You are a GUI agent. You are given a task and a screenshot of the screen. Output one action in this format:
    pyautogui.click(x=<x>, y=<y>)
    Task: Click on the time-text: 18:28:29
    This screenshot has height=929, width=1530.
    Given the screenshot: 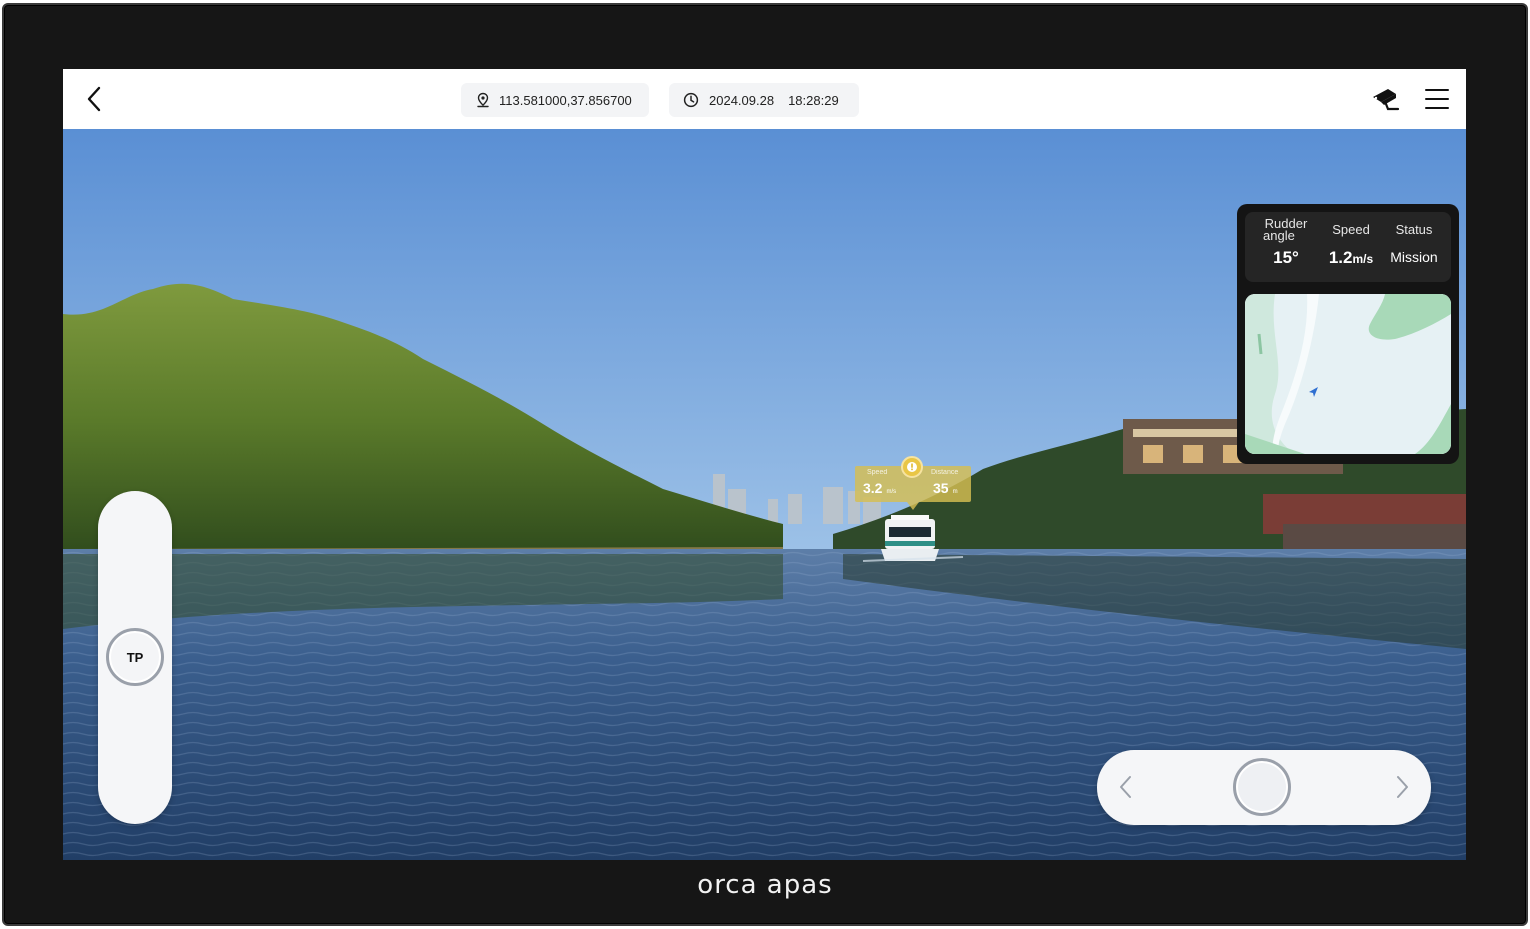 What is the action you would take?
    pyautogui.click(x=813, y=100)
    